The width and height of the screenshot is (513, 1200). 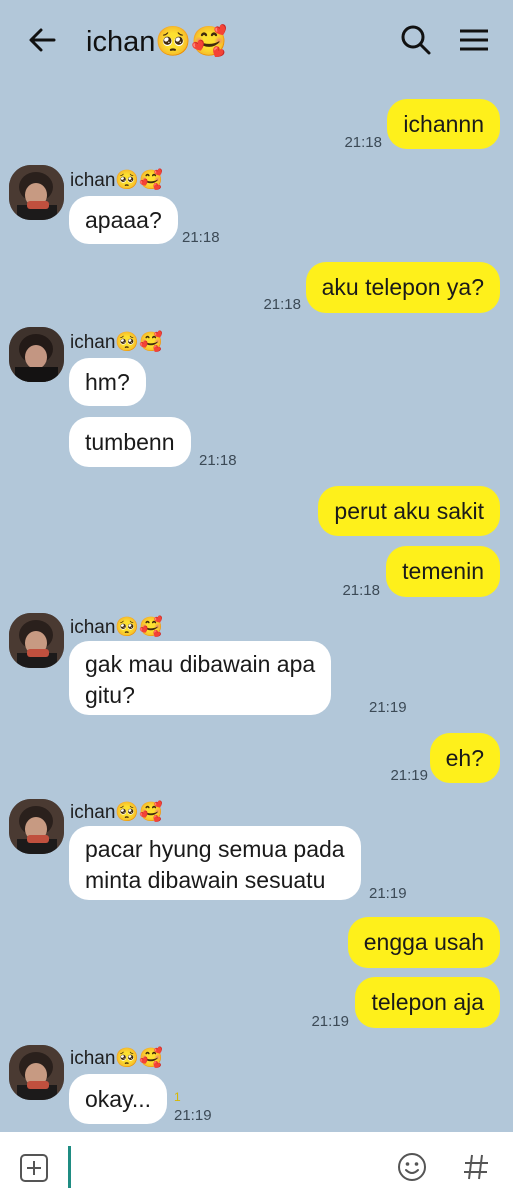 What do you see at coordinates (110, 695) in the screenshot?
I see `message-text-line: gitu?` at bounding box center [110, 695].